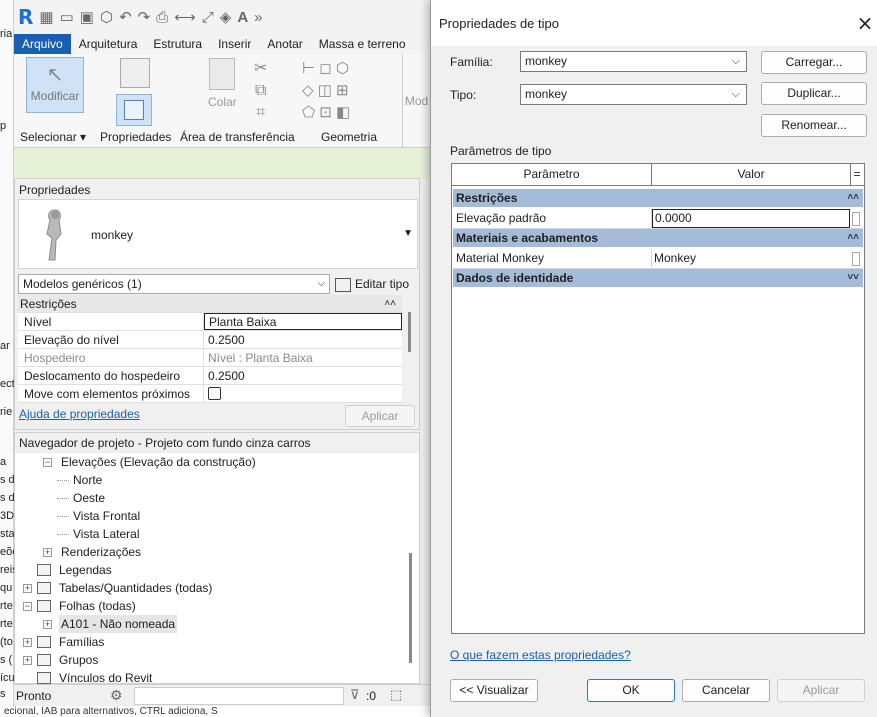  I want to click on family-type-icon, so click(135, 73).